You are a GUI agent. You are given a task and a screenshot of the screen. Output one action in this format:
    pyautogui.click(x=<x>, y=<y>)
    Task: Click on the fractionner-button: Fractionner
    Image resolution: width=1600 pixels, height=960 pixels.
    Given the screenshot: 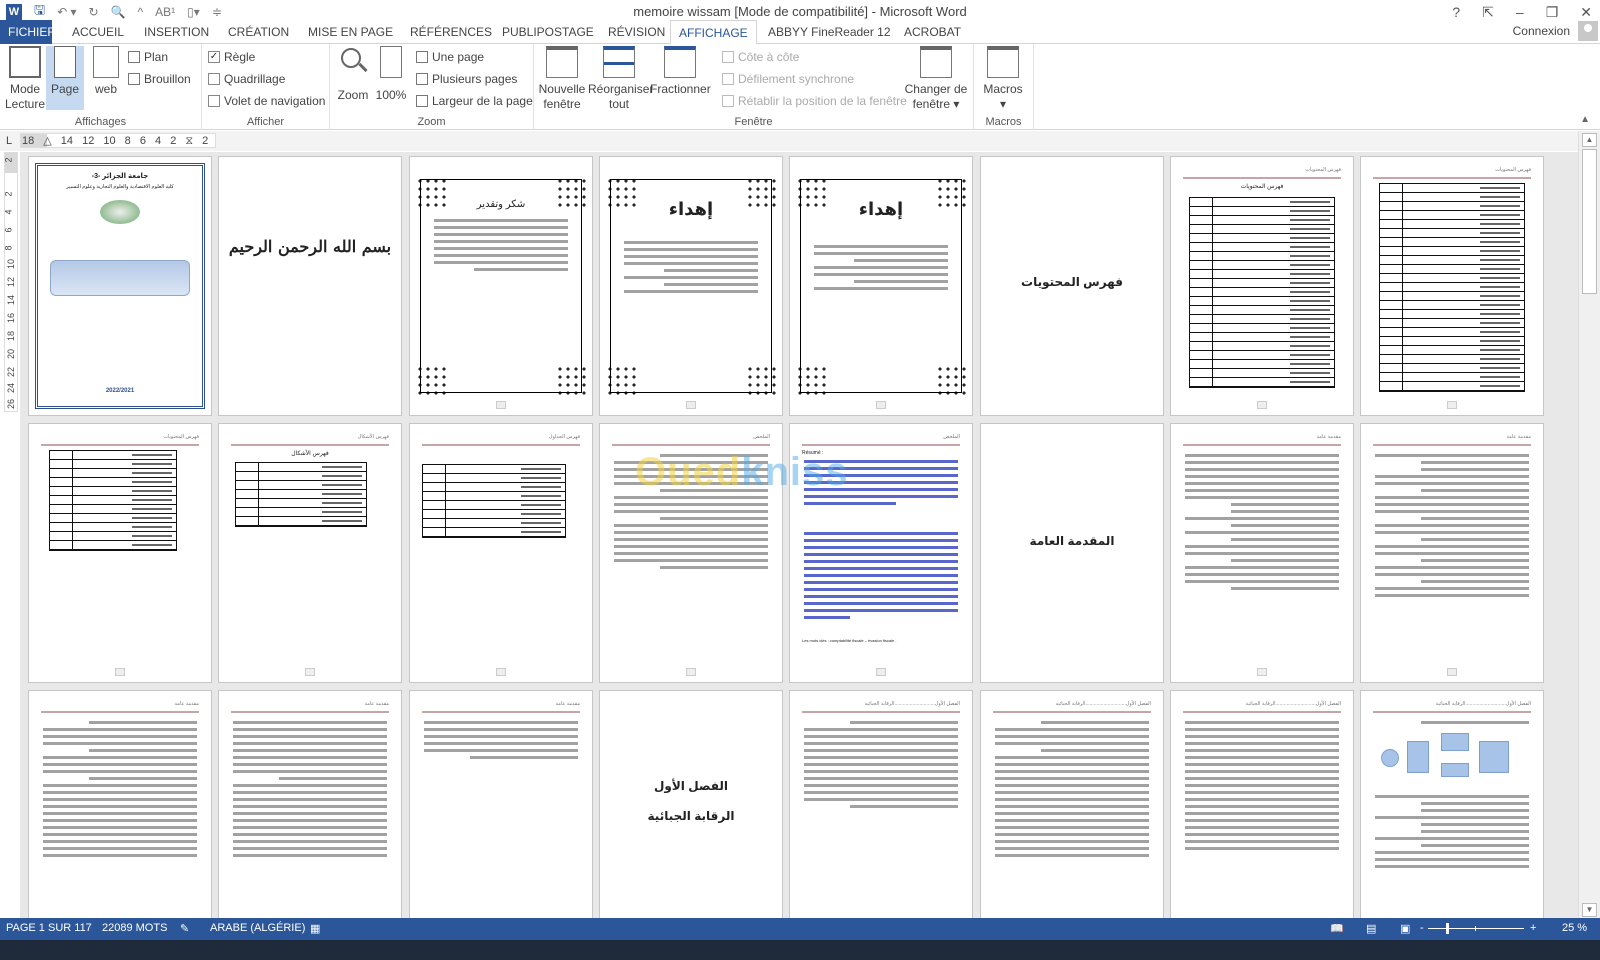 What is the action you would take?
    pyautogui.click(x=680, y=71)
    